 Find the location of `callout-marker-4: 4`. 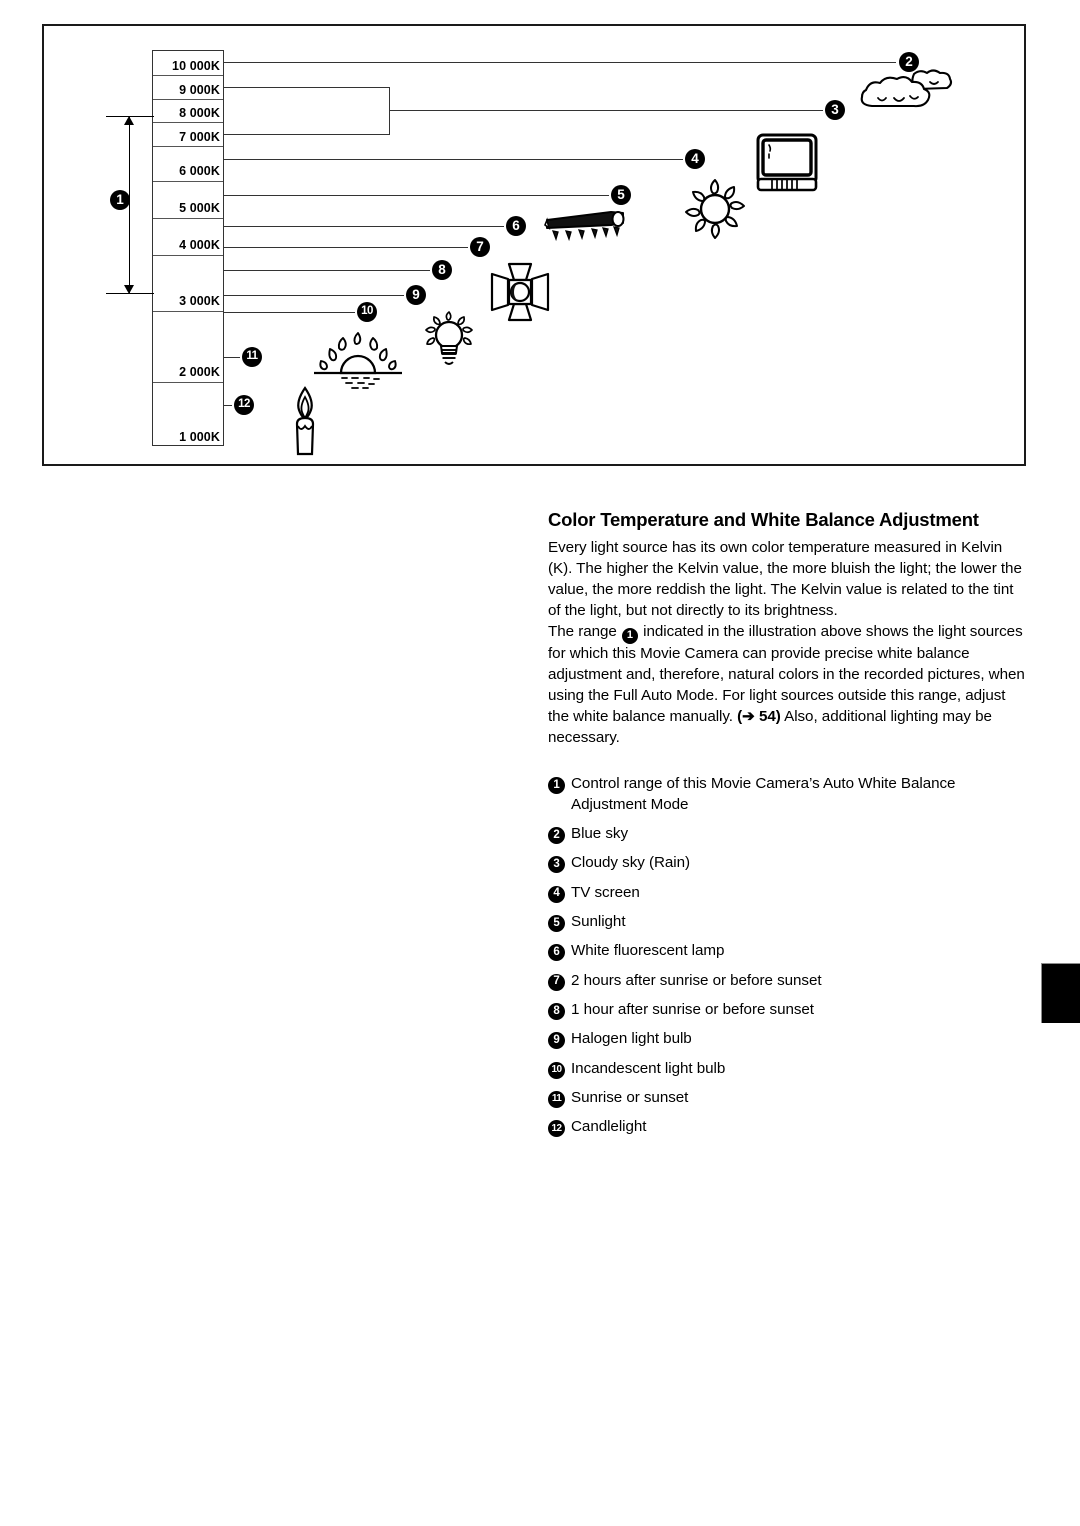

callout-marker-4: 4 is located at coordinates (695, 159).